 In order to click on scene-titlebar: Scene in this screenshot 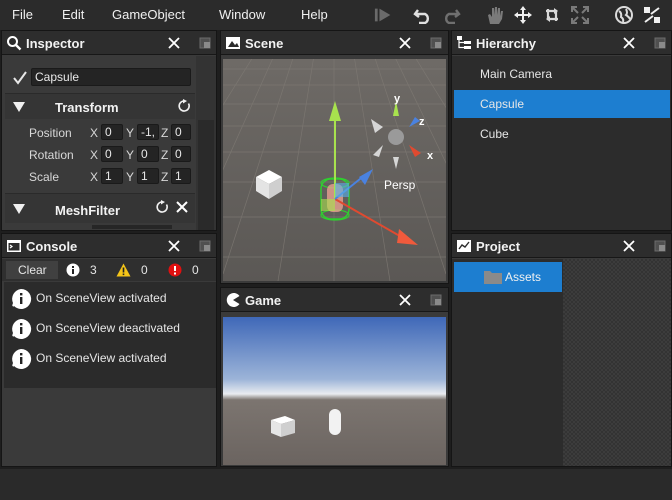, I will do `click(334, 43)`.